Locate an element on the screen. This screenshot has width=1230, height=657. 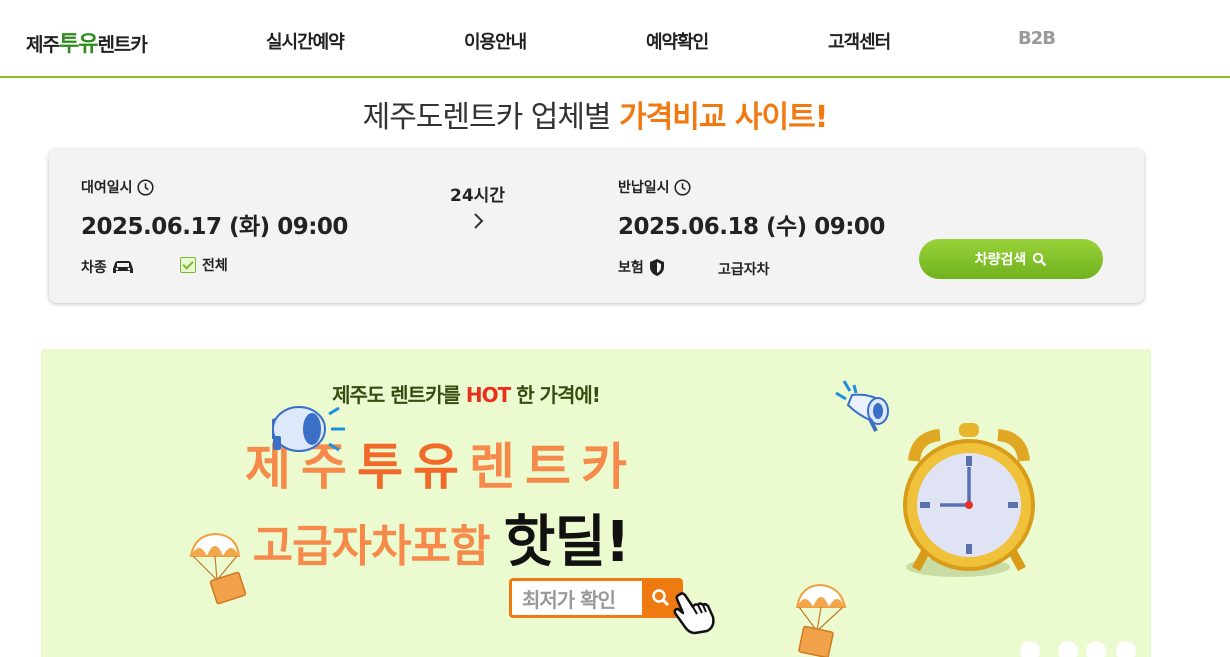
return-date: 2025.06.18 (수) 09:00 is located at coordinates (751, 224).